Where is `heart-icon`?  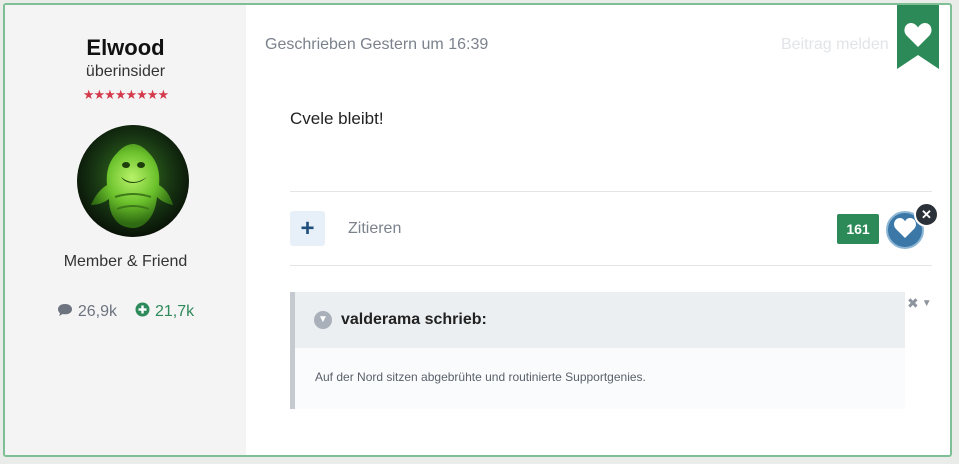 heart-icon is located at coordinates (905, 230).